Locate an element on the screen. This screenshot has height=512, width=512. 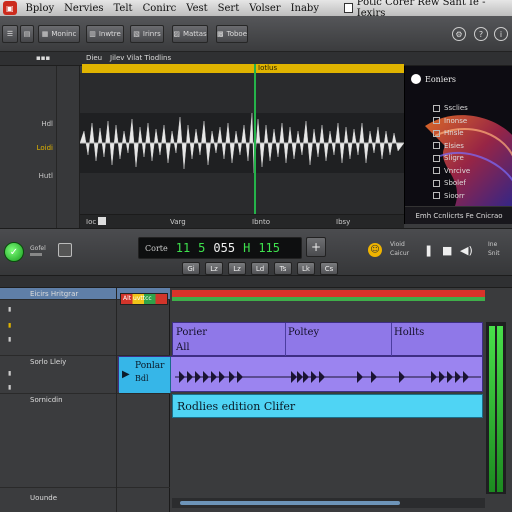
play-check-icon: ✓ is located at coordinates (14, 252).